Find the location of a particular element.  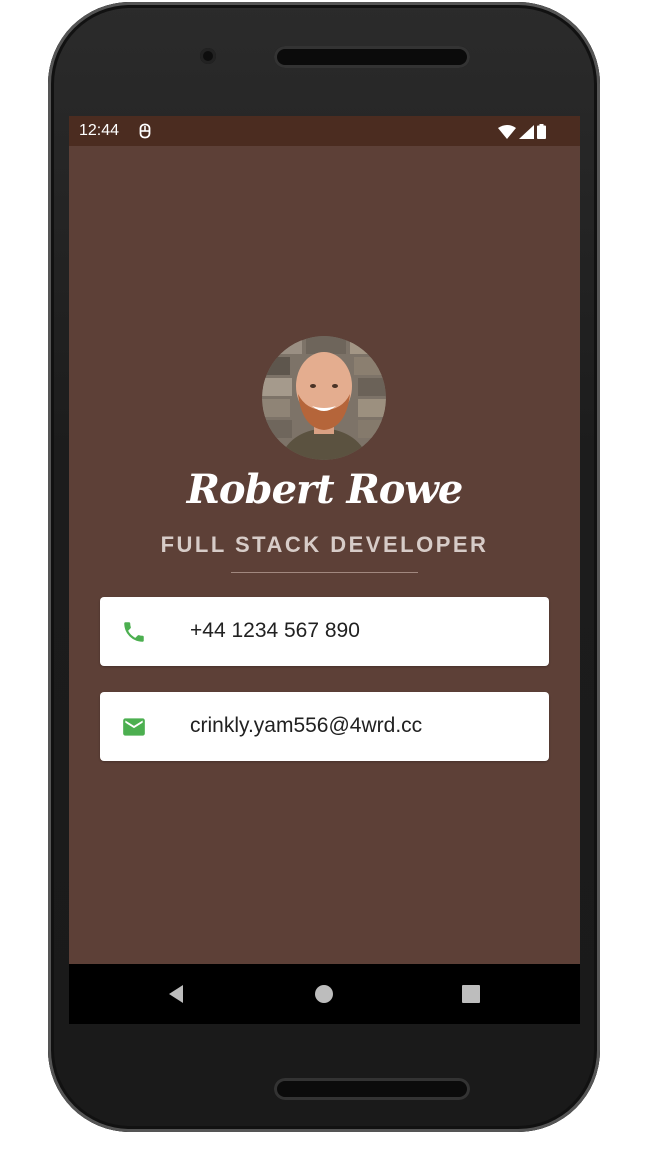

navigation-bar is located at coordinates (324, 994).